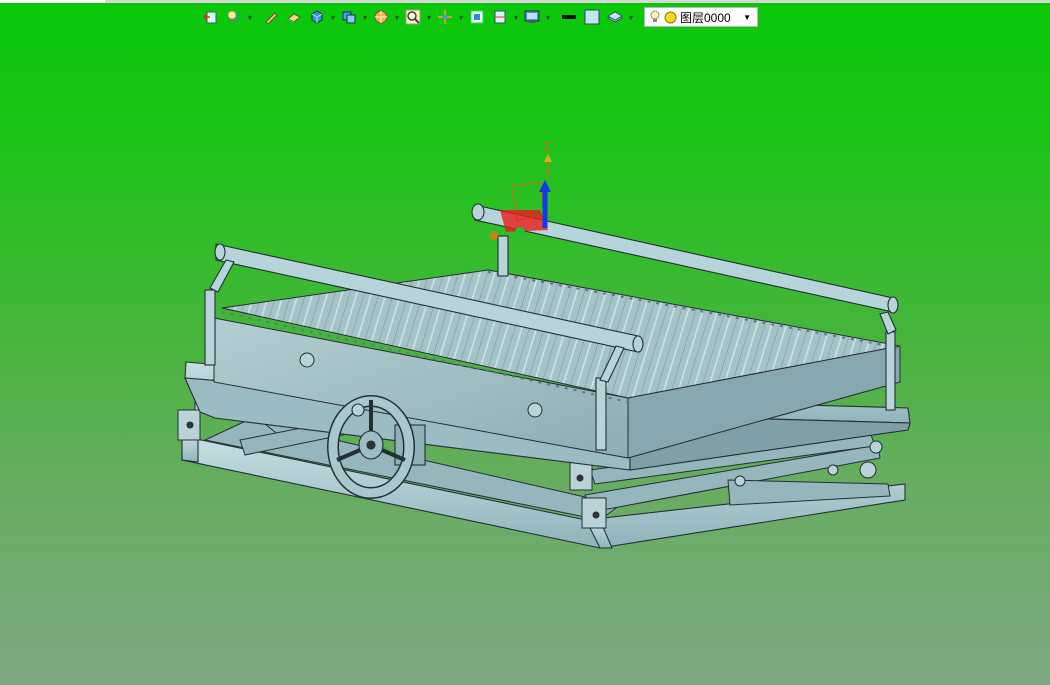  I want to click on triad-z-label: Z, so click(547, 146).